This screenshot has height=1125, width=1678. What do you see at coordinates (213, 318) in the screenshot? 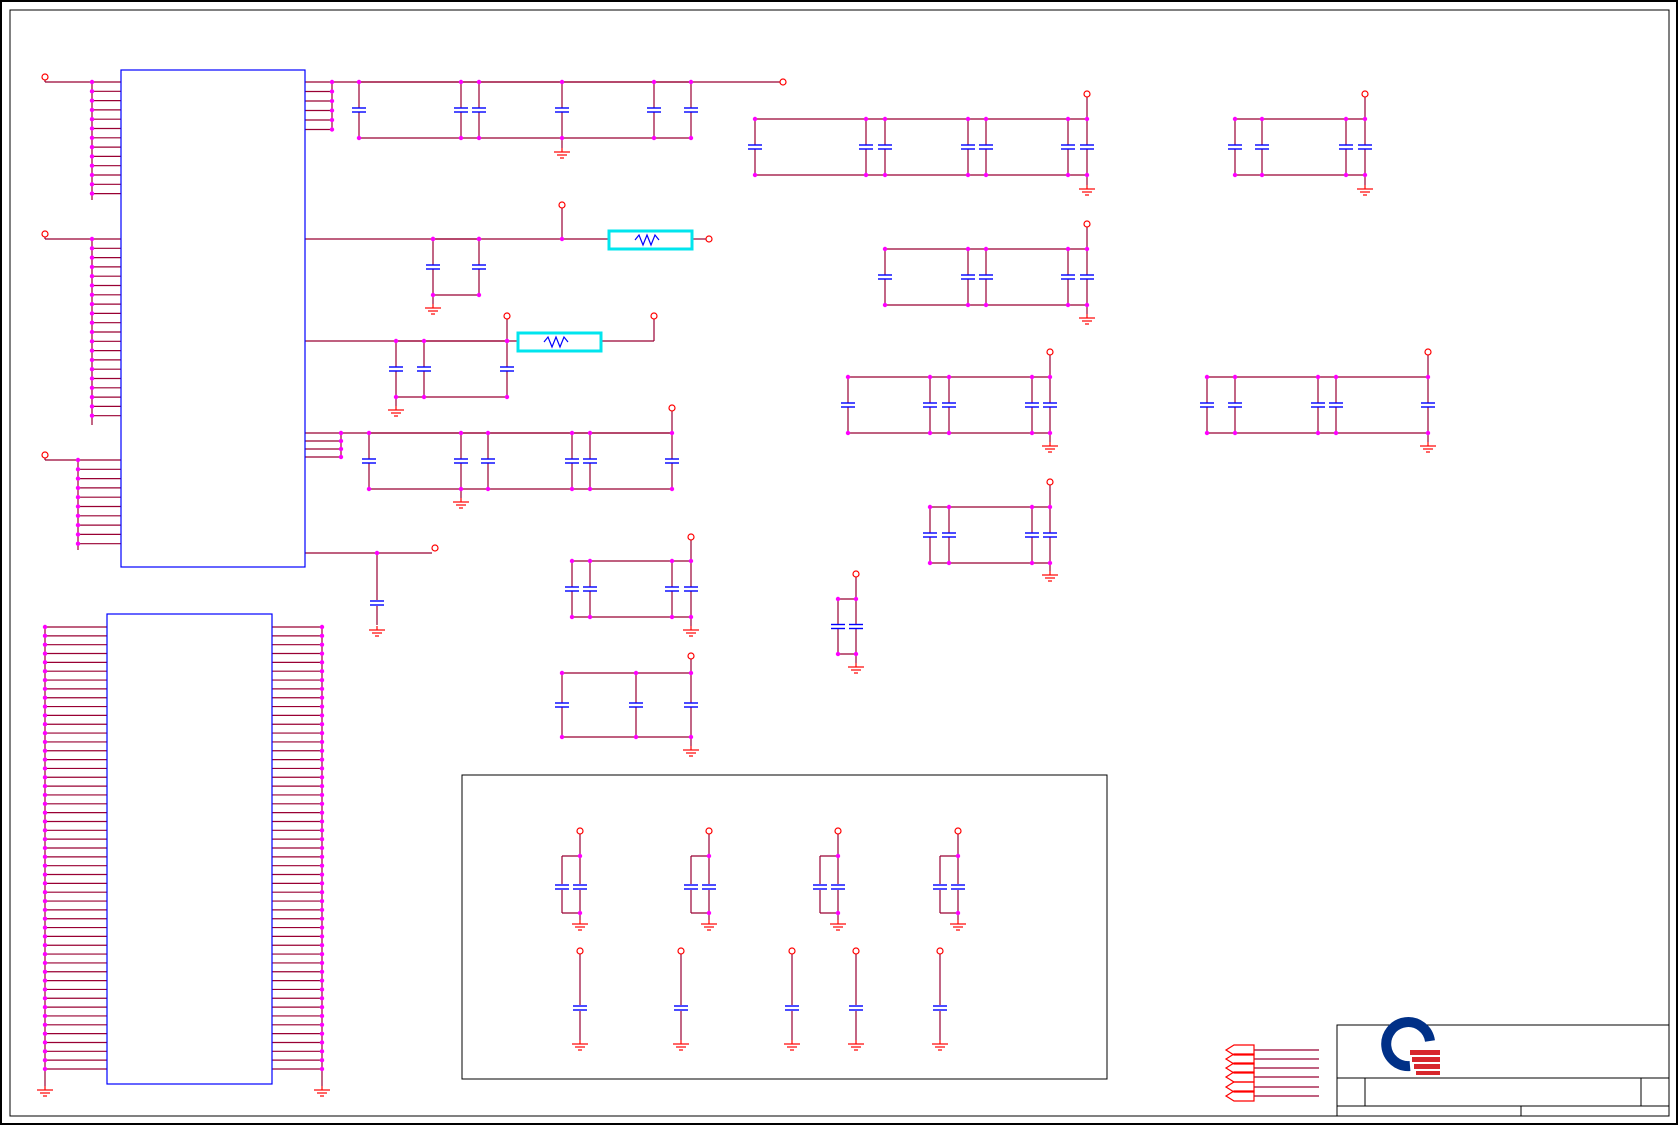
I see `ic-upper` at bounding box center [213, 318].